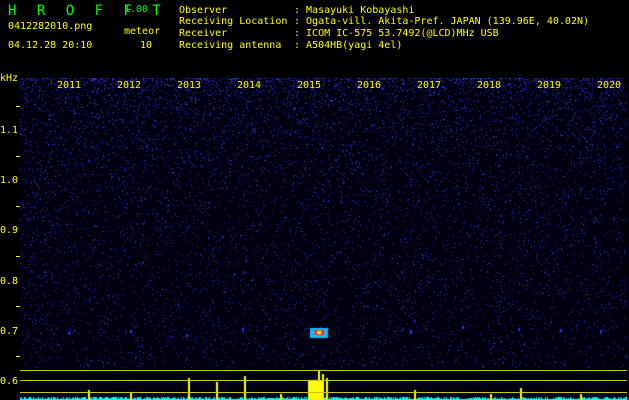  What do you see at coordinates (9, 230) in the screenshot?
I see `y-label-0-9: 0.9` at bounding box center [9, 230].